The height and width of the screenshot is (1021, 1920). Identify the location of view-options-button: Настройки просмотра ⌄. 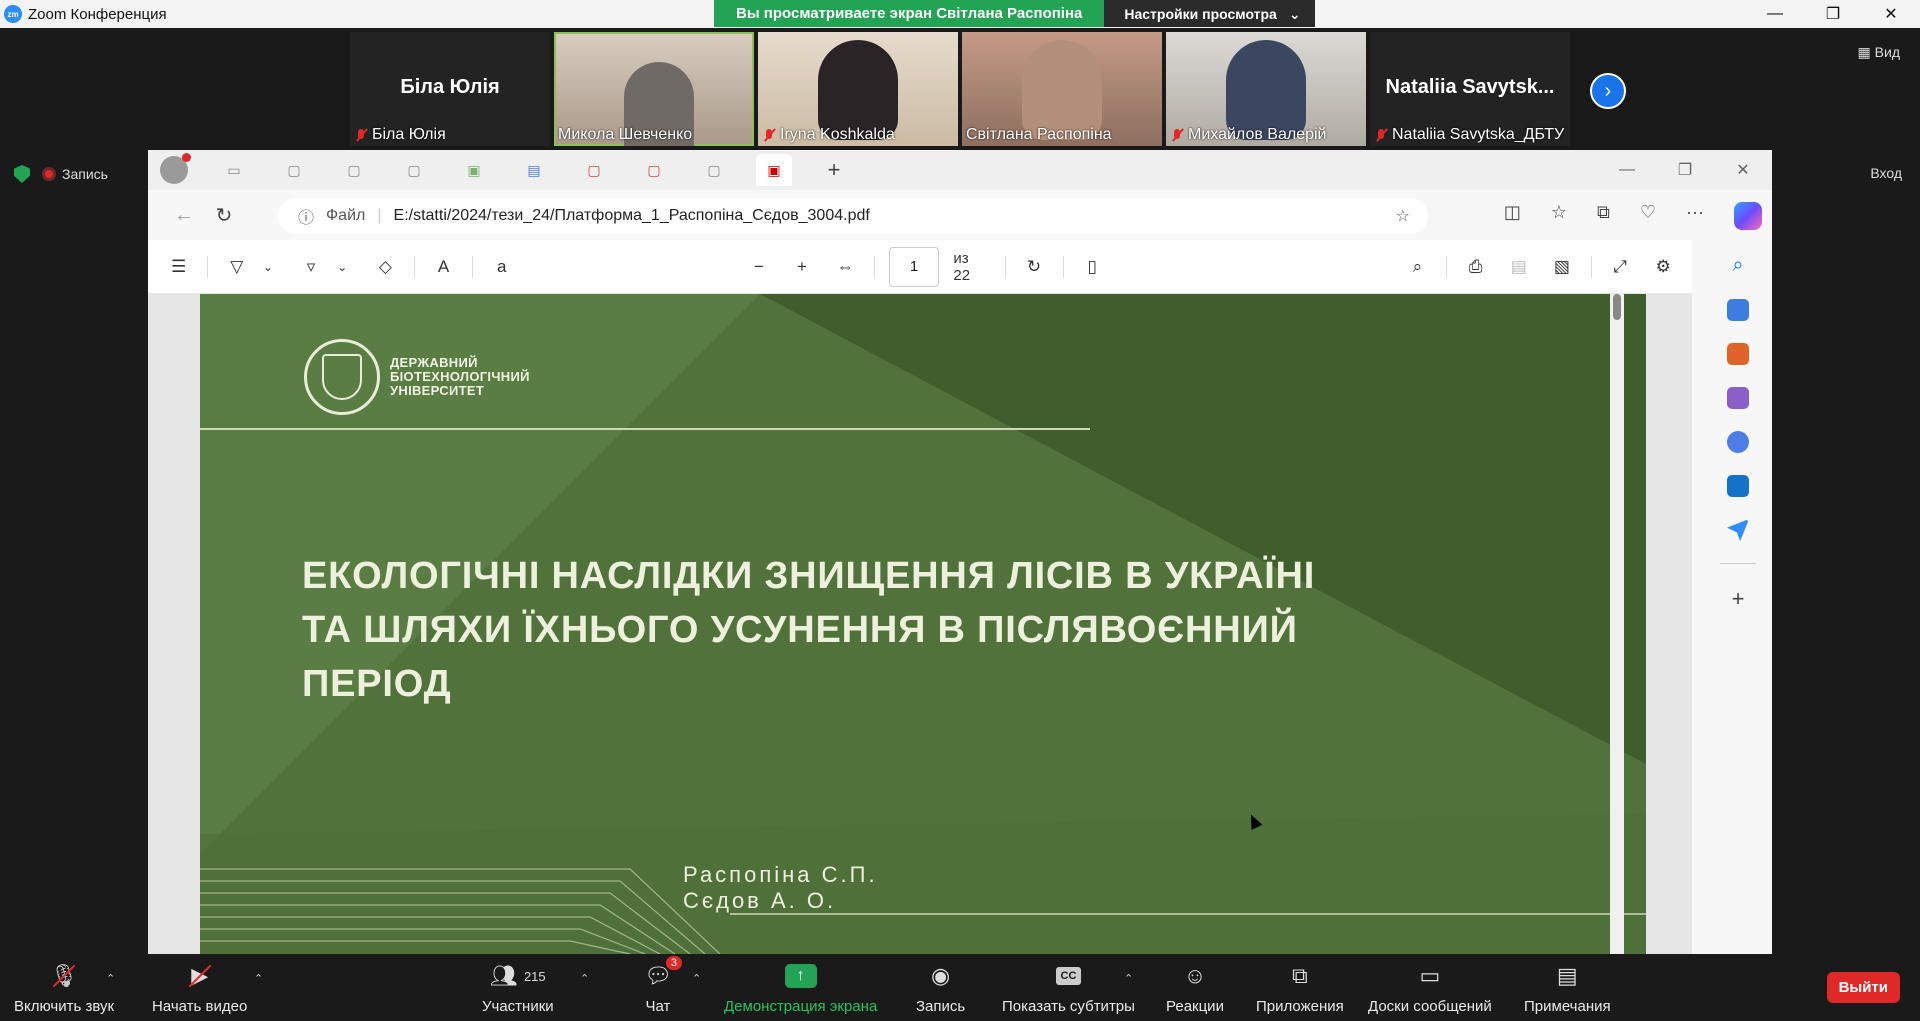
(1209, 13).